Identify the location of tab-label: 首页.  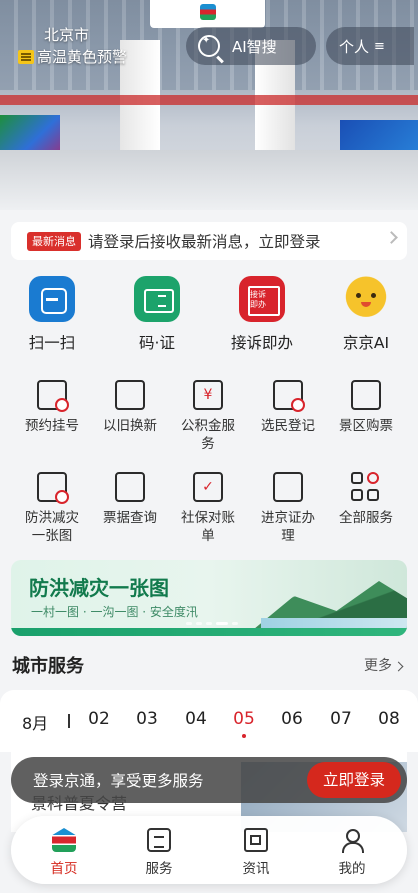
(64, 869).